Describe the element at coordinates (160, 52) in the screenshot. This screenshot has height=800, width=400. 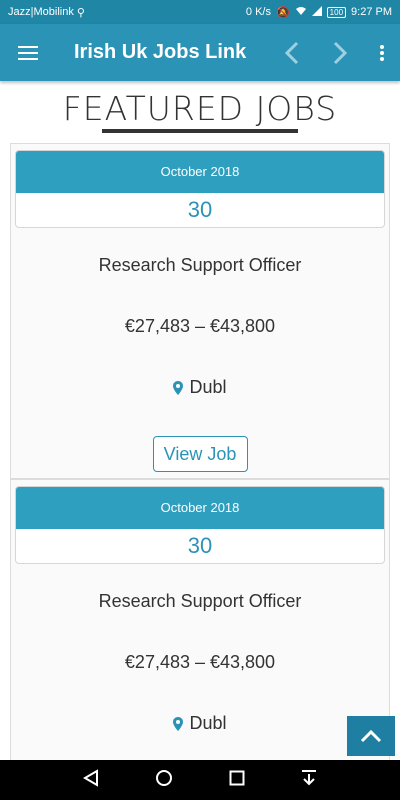
I see `app-title: Irish Uk Jobs Link` at that location.